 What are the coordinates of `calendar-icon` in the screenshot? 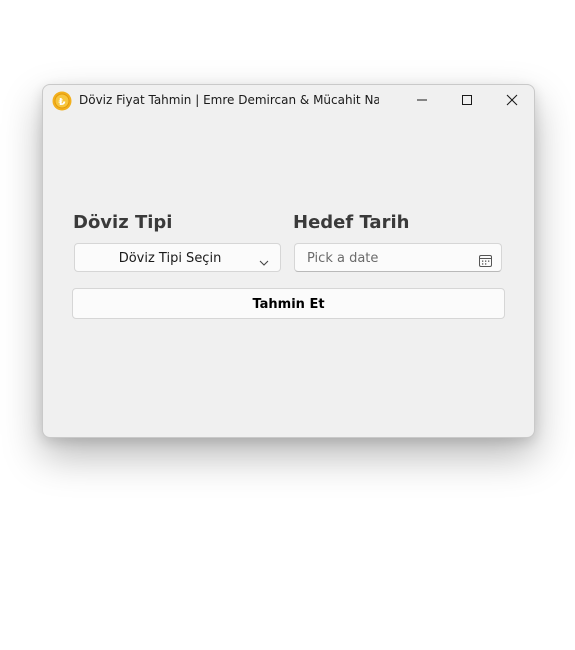 It's located at (485, 259).